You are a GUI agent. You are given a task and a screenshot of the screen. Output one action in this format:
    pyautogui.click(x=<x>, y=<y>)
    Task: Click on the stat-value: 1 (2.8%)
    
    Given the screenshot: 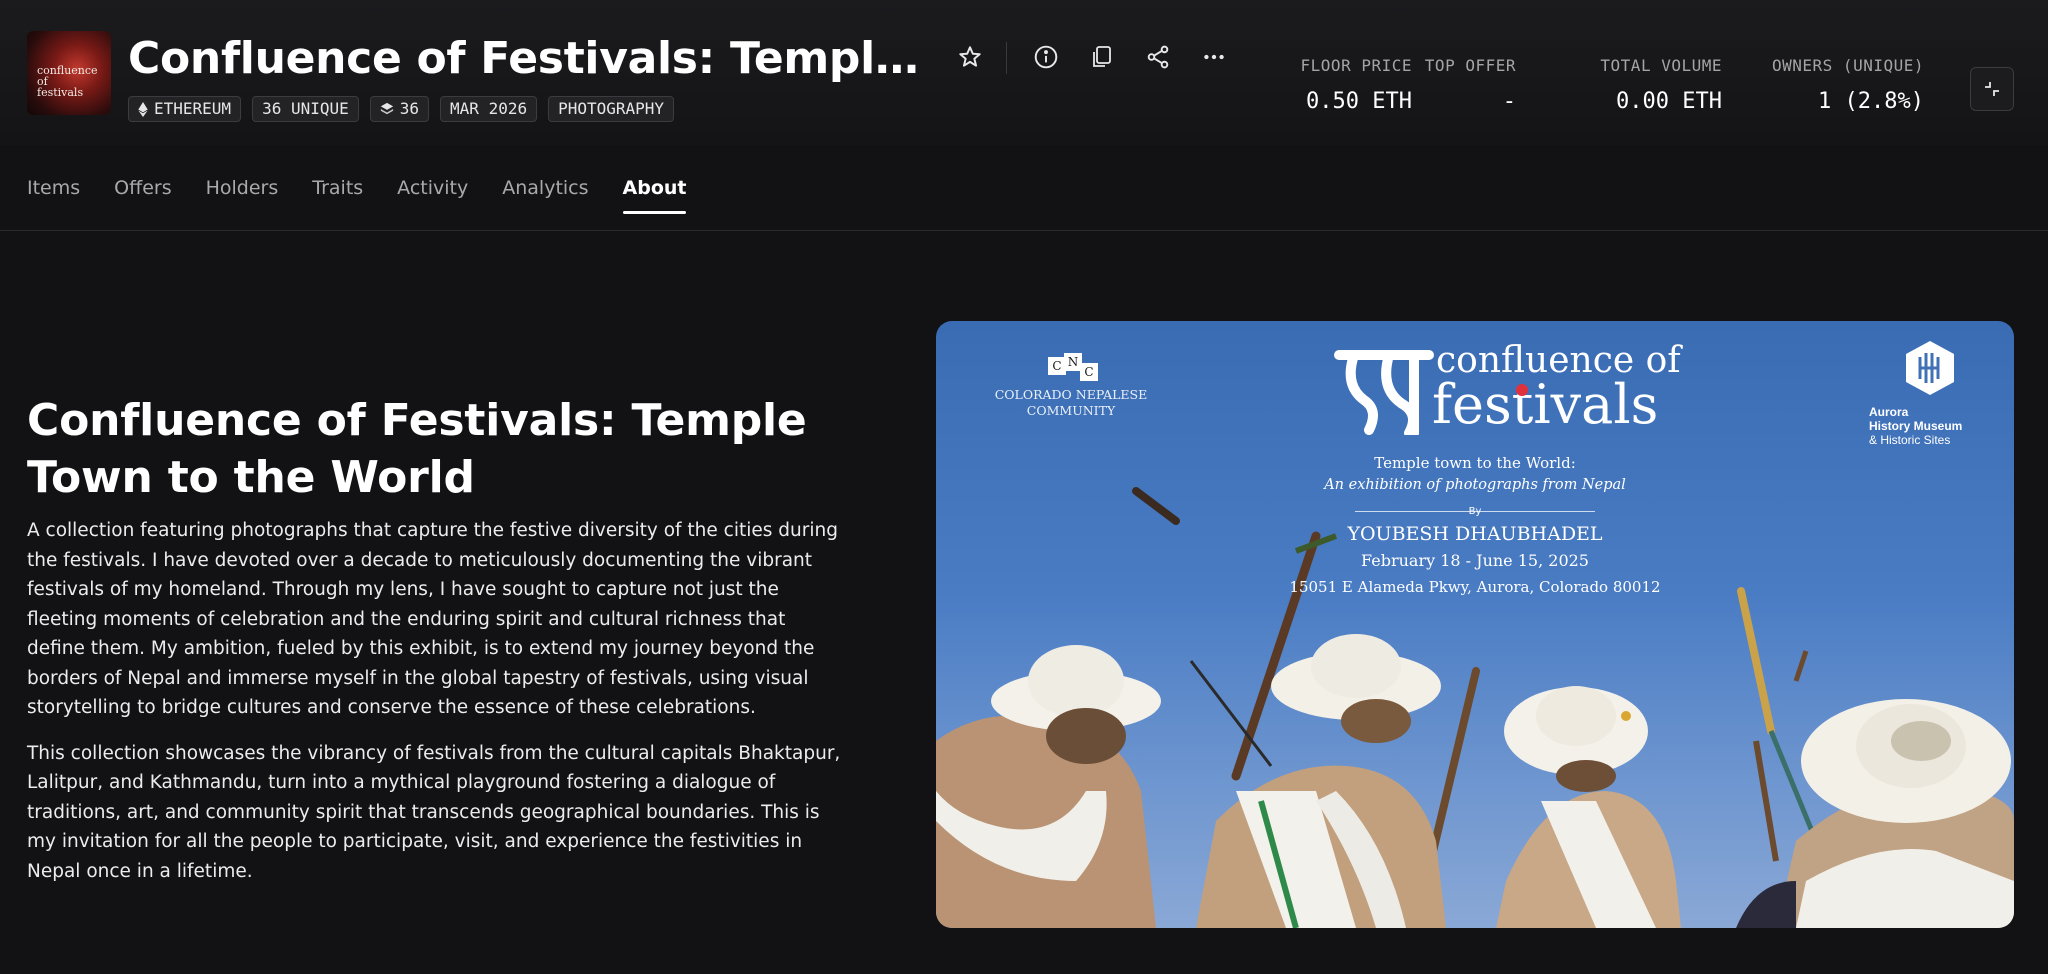 What is the action you would take?
    pyautogui.click(x=1871, y=101)
    